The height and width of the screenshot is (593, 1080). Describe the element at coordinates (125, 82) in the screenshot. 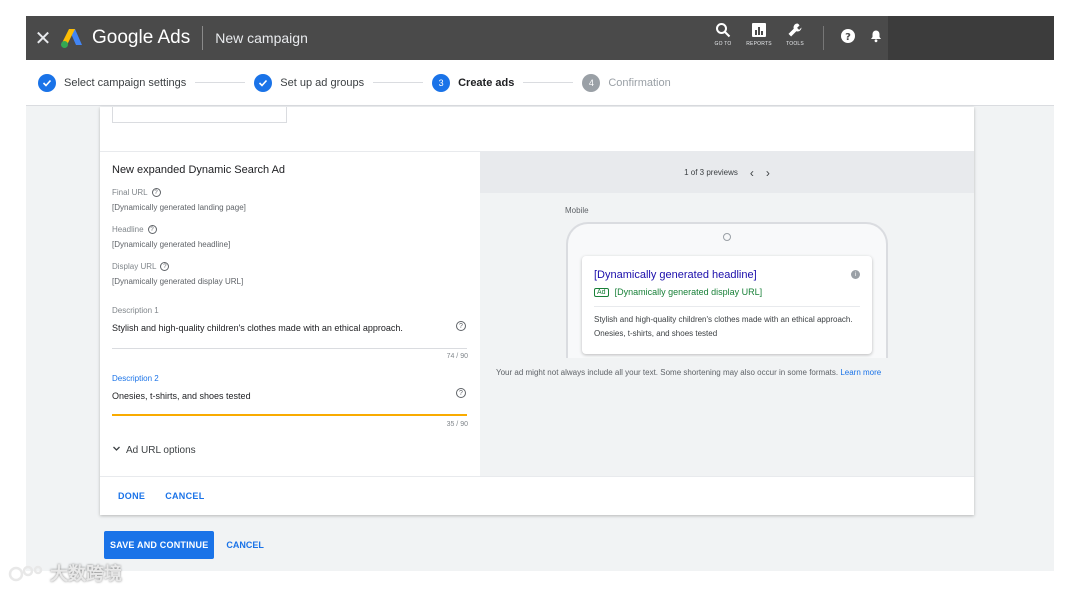

I see `step-label: Select campaign settings` at that location.